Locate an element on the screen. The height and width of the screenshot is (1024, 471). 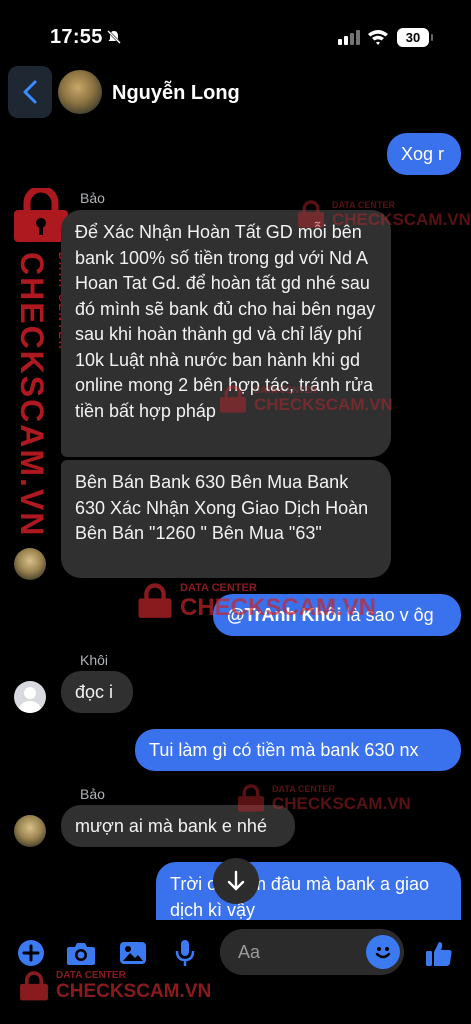
status-bar: 17:55 30 is located at coordinates (235, 31).